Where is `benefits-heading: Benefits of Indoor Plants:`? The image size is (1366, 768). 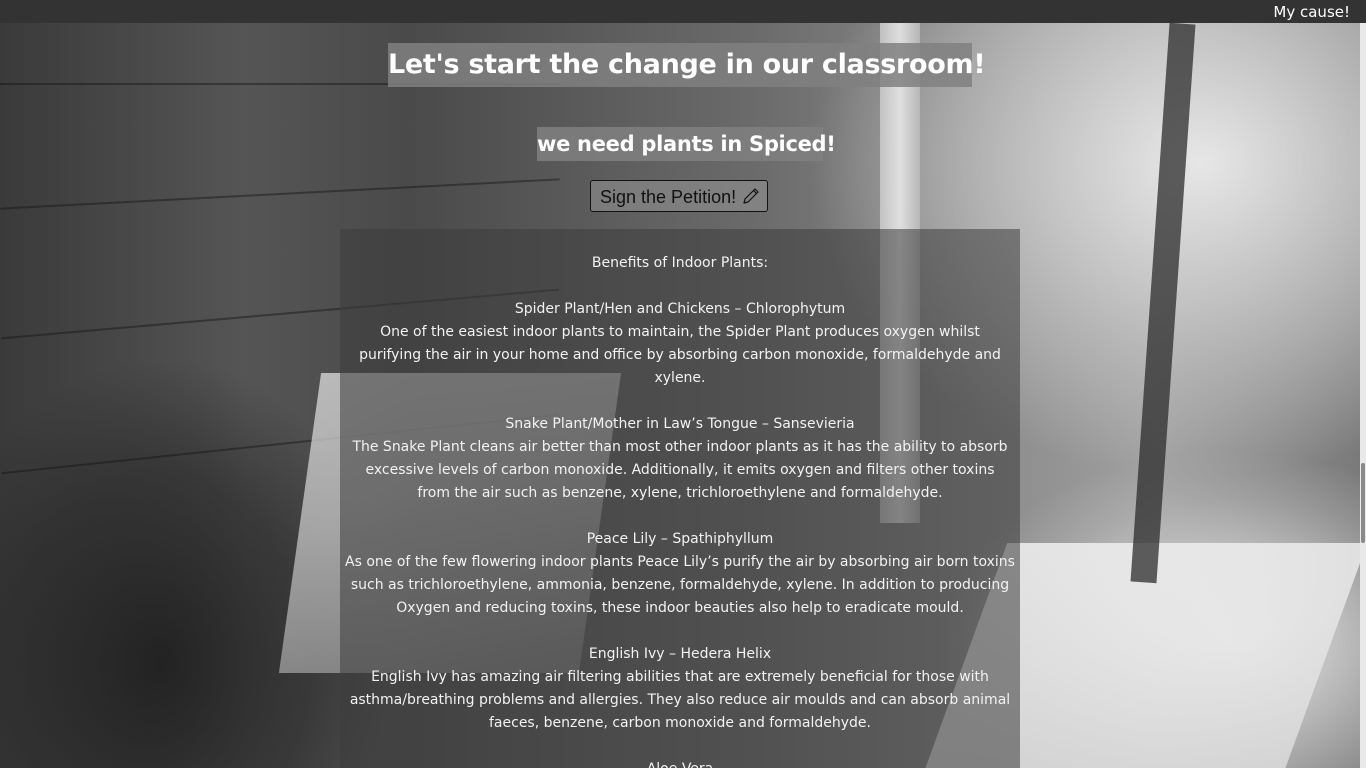
benefits-heading: Benefits of Indoor Plants: is located at coordinates (680, 263).